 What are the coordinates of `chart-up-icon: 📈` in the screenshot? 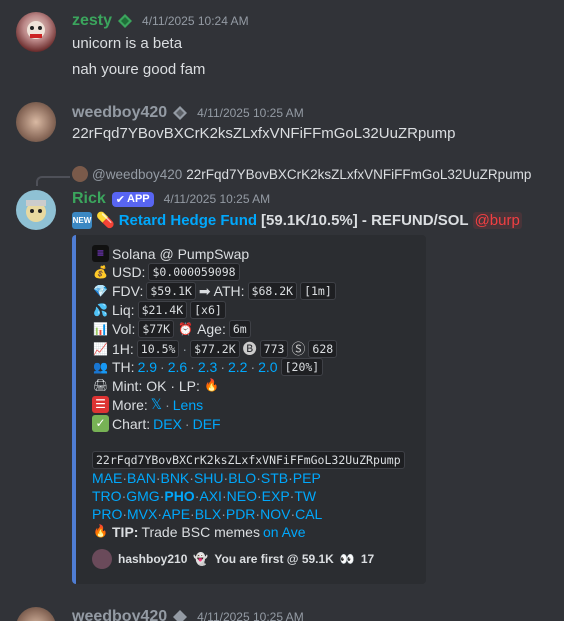 It's located at (100, 348).